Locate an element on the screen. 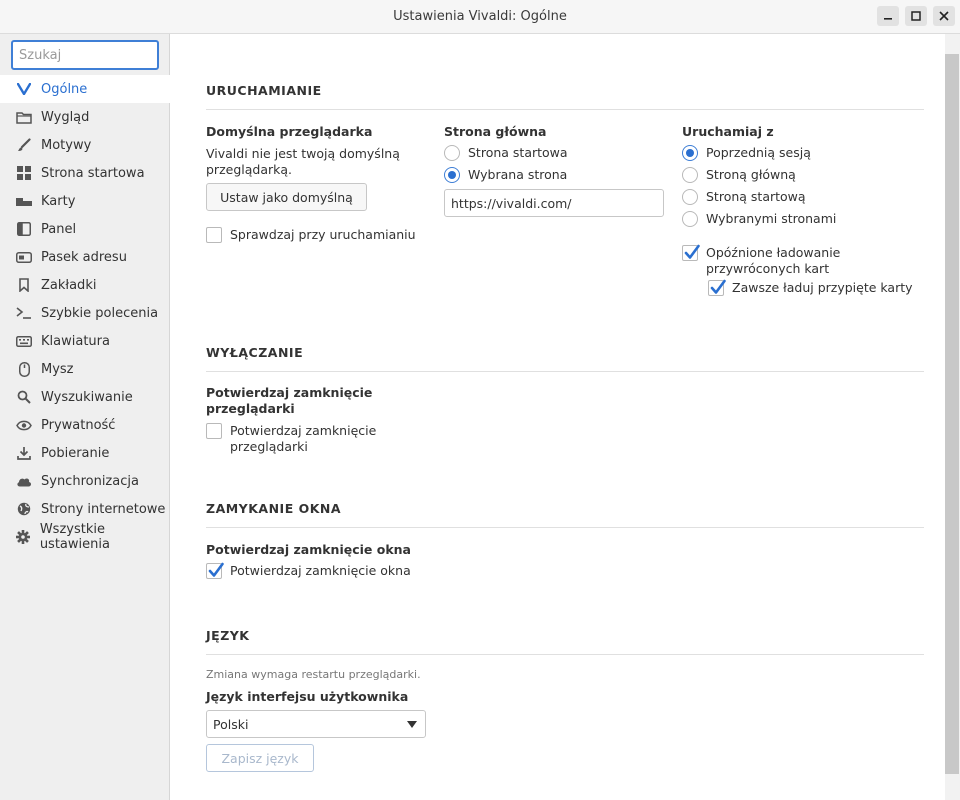 This screenshot has width=960, height=800. maximize-icon is located at coordinates (916, 16).